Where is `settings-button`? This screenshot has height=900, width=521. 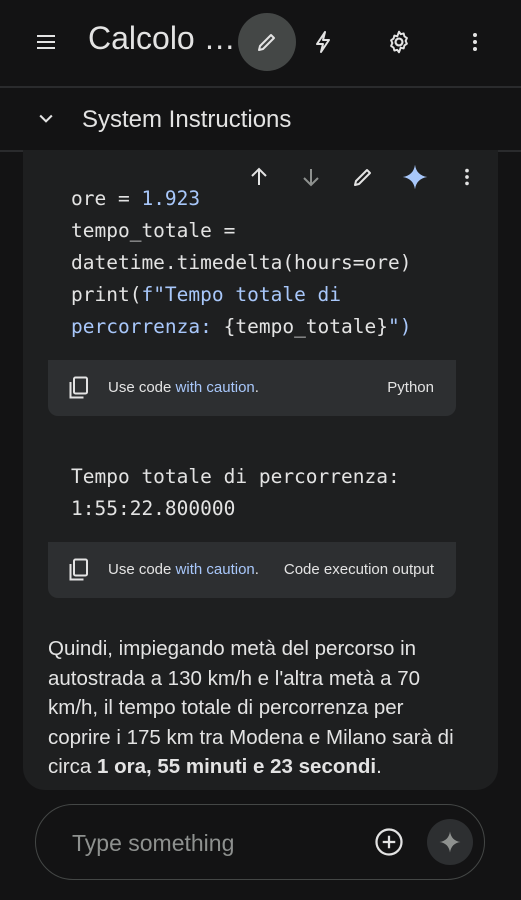
settings-button is located at coordinates (399, 42).